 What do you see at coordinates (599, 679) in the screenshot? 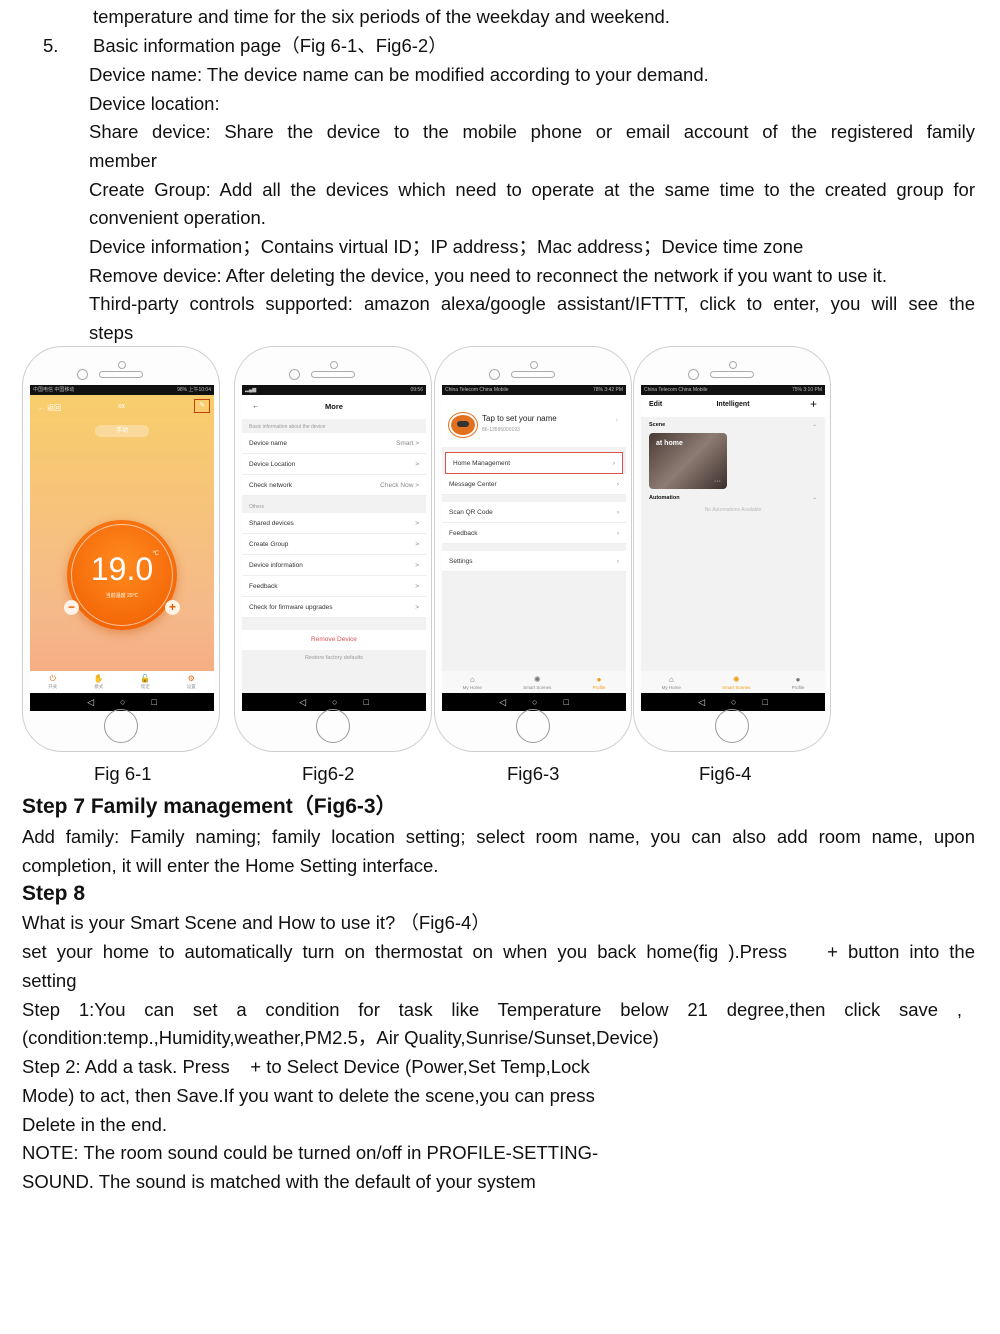
I see `profile-icon: ●` at bounding box center [599, 679].